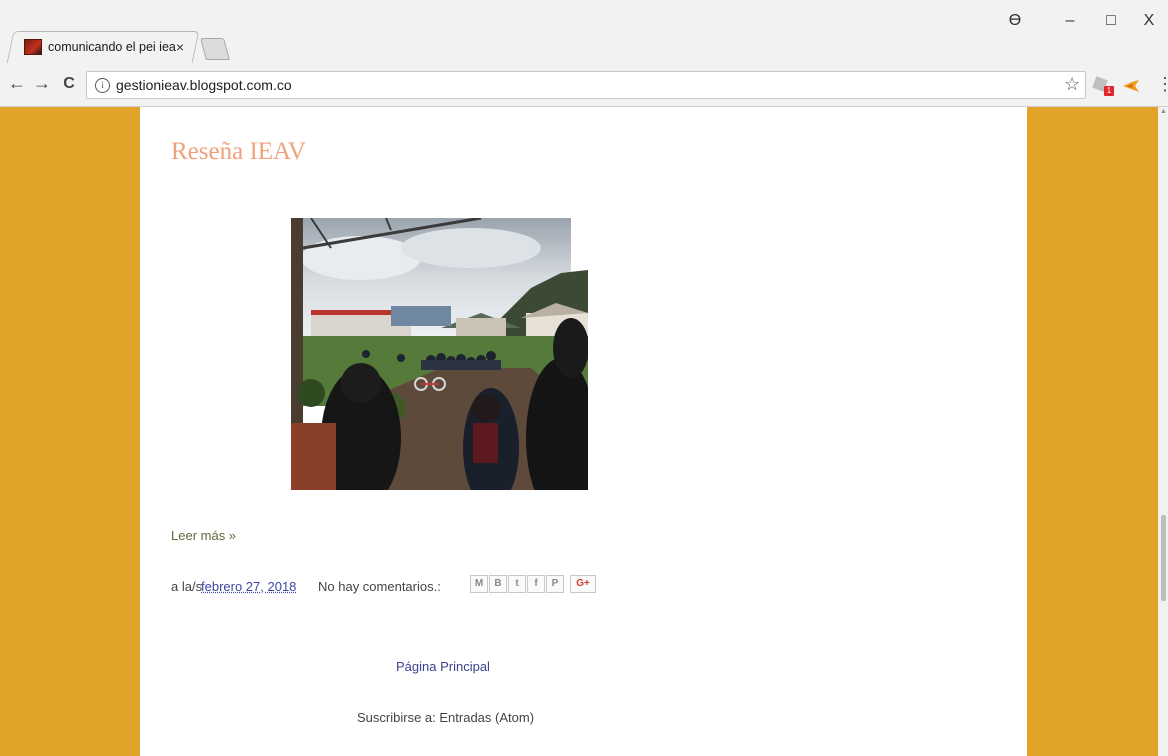 This screenshot has height=756, width=1168. I want to click on read-more-link: Leer más », so click(203, 535).